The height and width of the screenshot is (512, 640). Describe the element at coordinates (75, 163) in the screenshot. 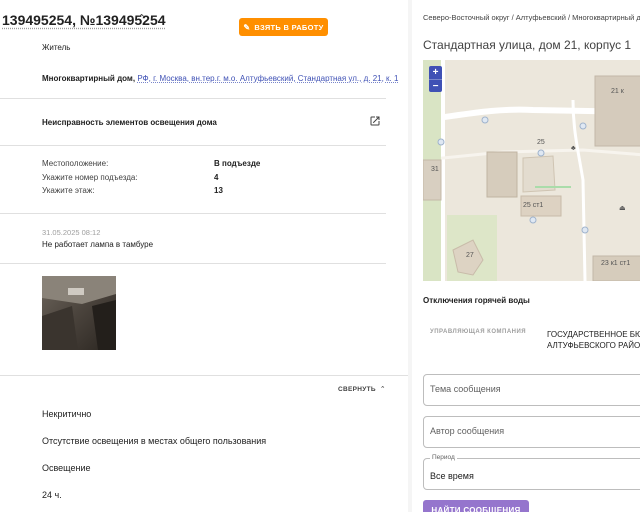

I see `field-label-location: Местоположение:` at that location.